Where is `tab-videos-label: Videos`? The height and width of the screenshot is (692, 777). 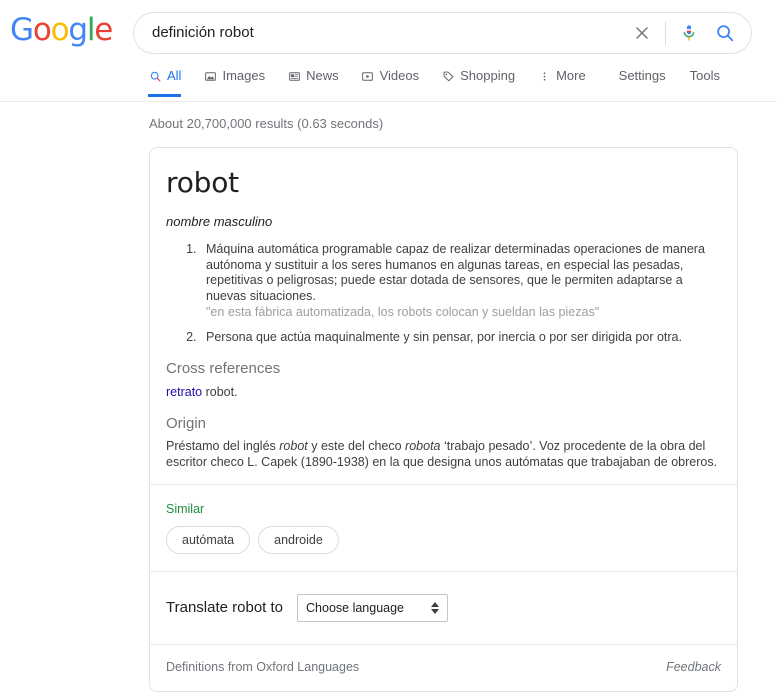 tab-videos-label: Videos is located at coordinates (399, 75).